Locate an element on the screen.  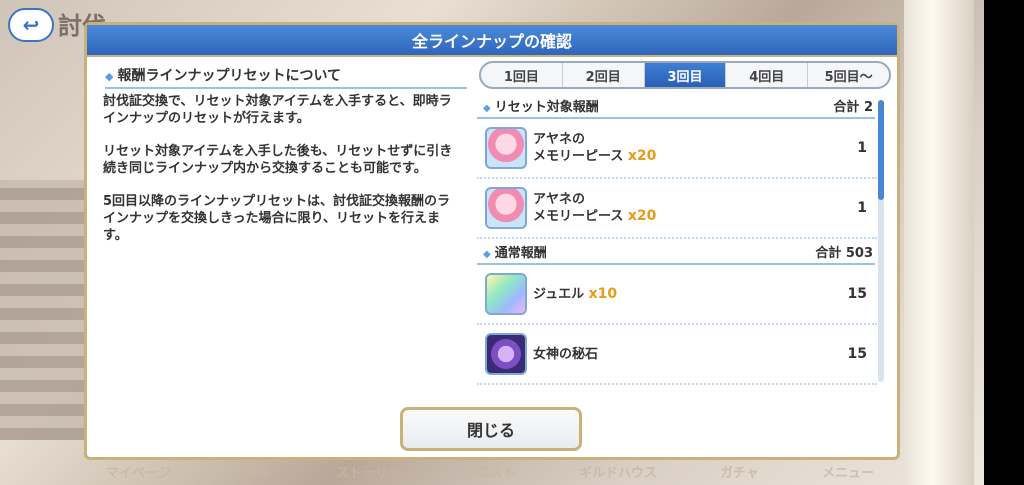
tab-round-3: 3回目 is located at coordinates (685, 75).